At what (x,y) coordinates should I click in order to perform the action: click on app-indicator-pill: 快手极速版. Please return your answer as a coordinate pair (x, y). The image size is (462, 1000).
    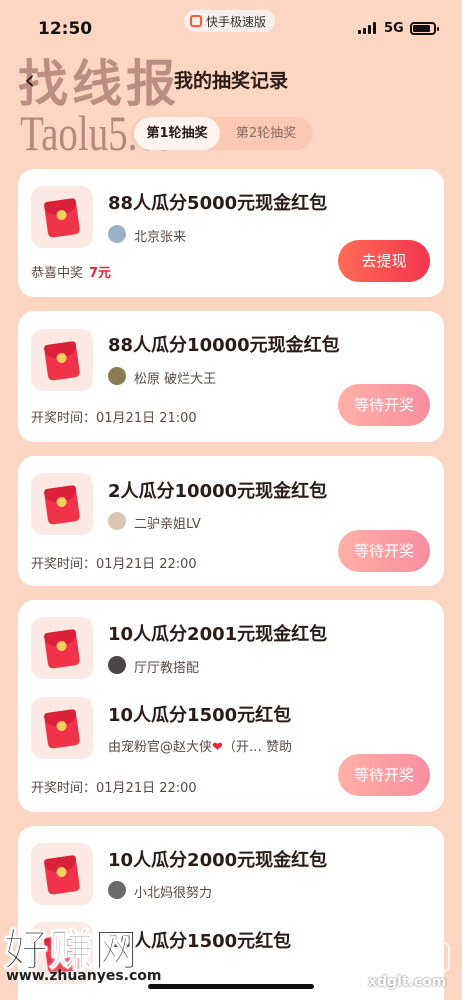
    Looking at the image, I should click on (230, 21).